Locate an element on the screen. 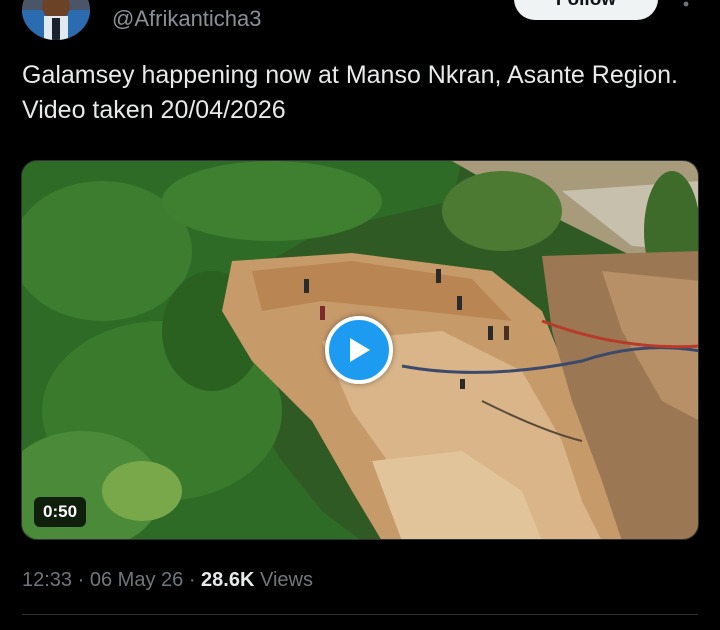 This screenshot has width=720, height=630. views-count: 28.6K is located at coordinates (228, 580).